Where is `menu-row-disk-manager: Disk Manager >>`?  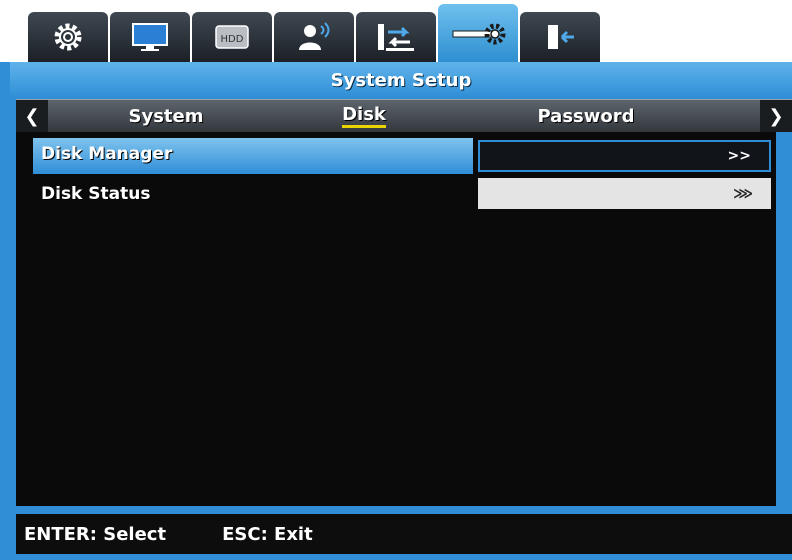 menu-row-disk-manager: Disk Manager >> is located at coordinates (405, 156).